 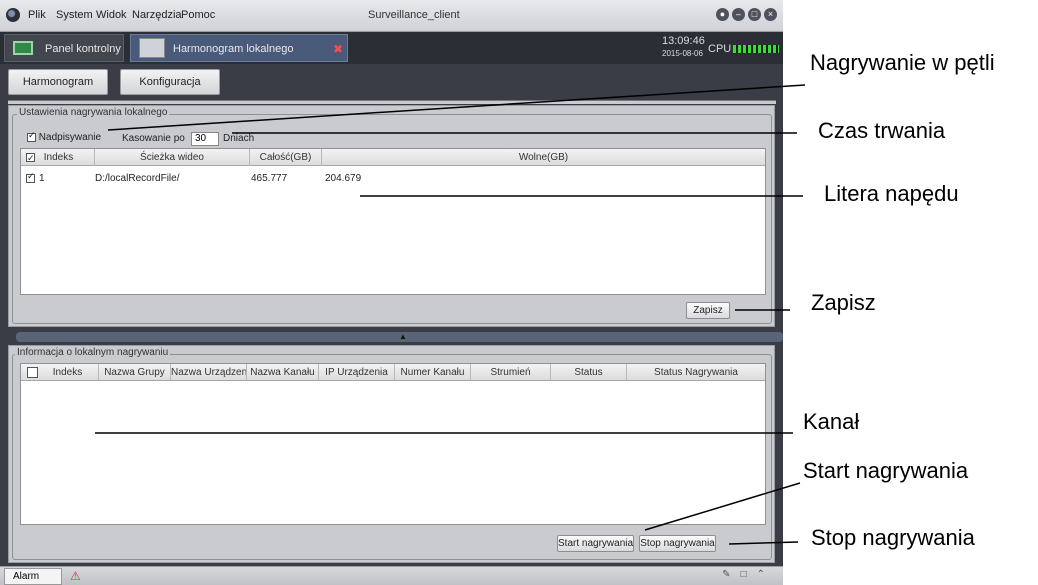 What do you see at coordinates (414, 15) in the screenshot?
I see `window-title: Surveillance_client` at bounding box center [414, 15].